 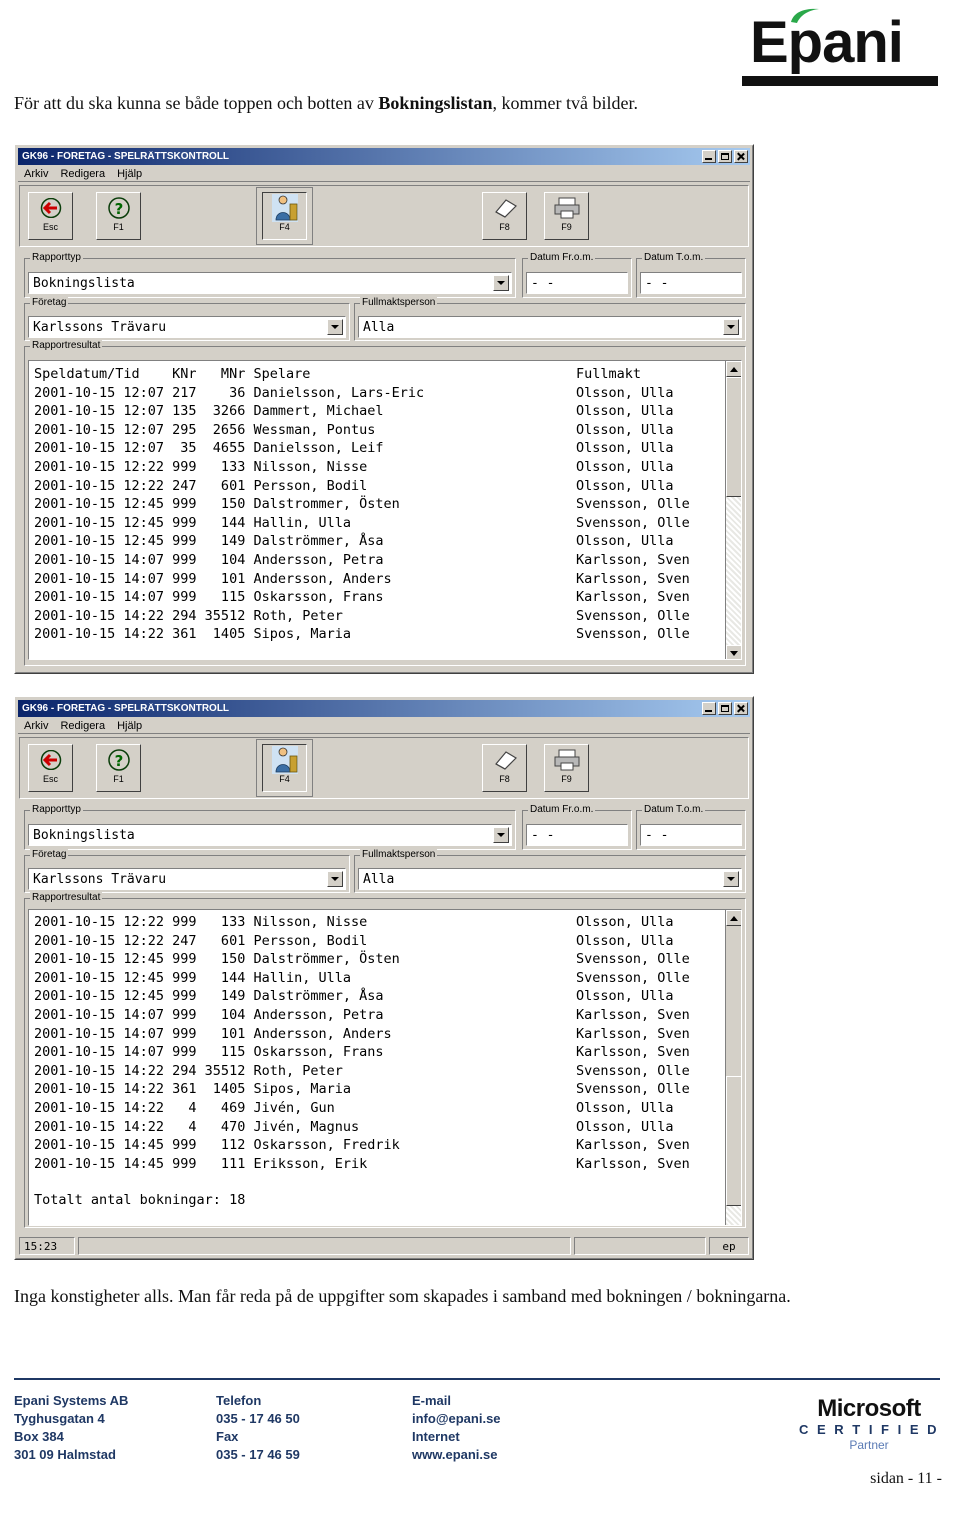 I want to click on group-label-proxy: Fullmaktsperson, so click(x=399, y=854).